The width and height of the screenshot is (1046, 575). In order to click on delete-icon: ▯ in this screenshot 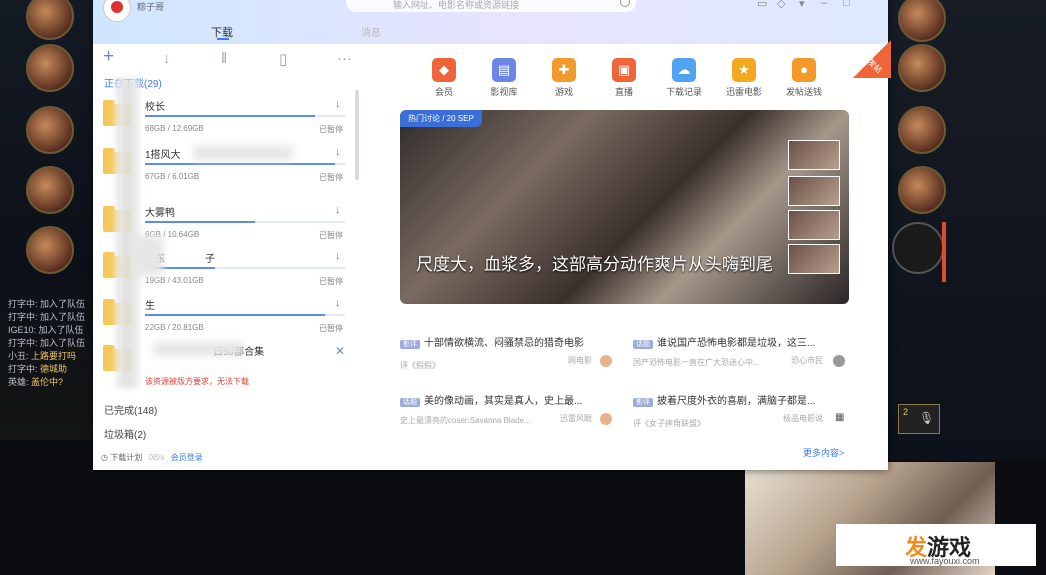, I will do `click(283, 59)`.